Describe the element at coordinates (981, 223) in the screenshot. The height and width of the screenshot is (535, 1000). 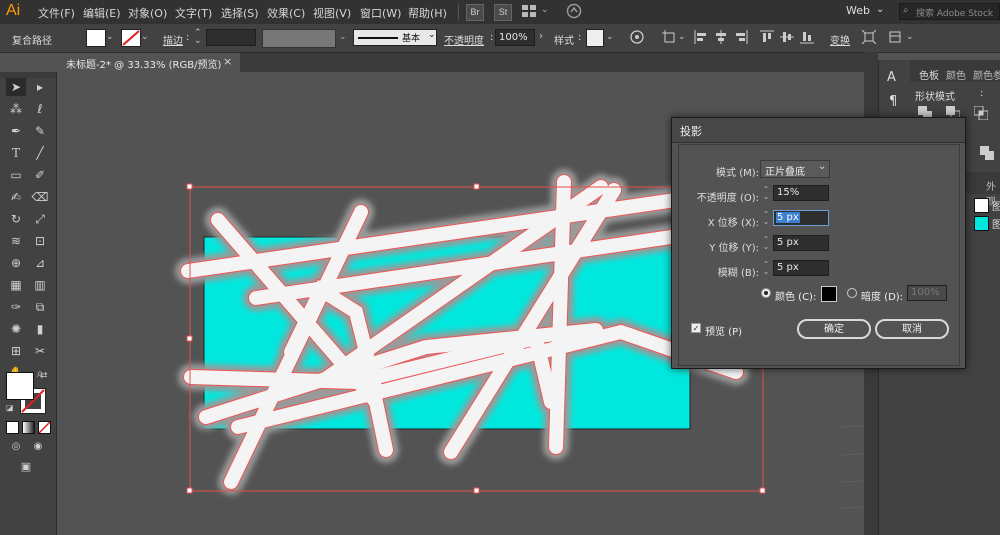
I see `layer-swatch-cyan` at that location.